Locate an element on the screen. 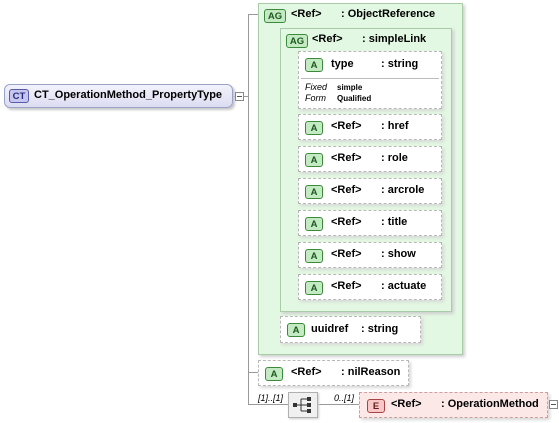  nil-reason-attribute-ref: <Ref> is located at coordinates (306, 372).